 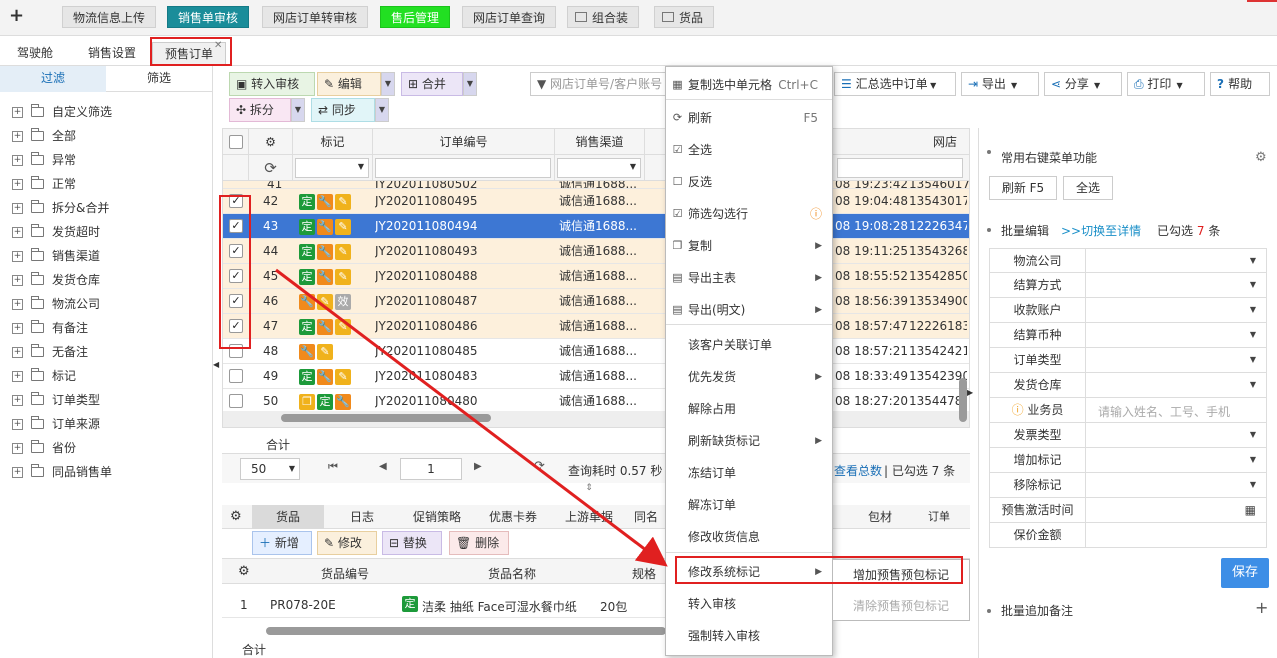 I want to click on arrow-line, so click(x=471, y=417).